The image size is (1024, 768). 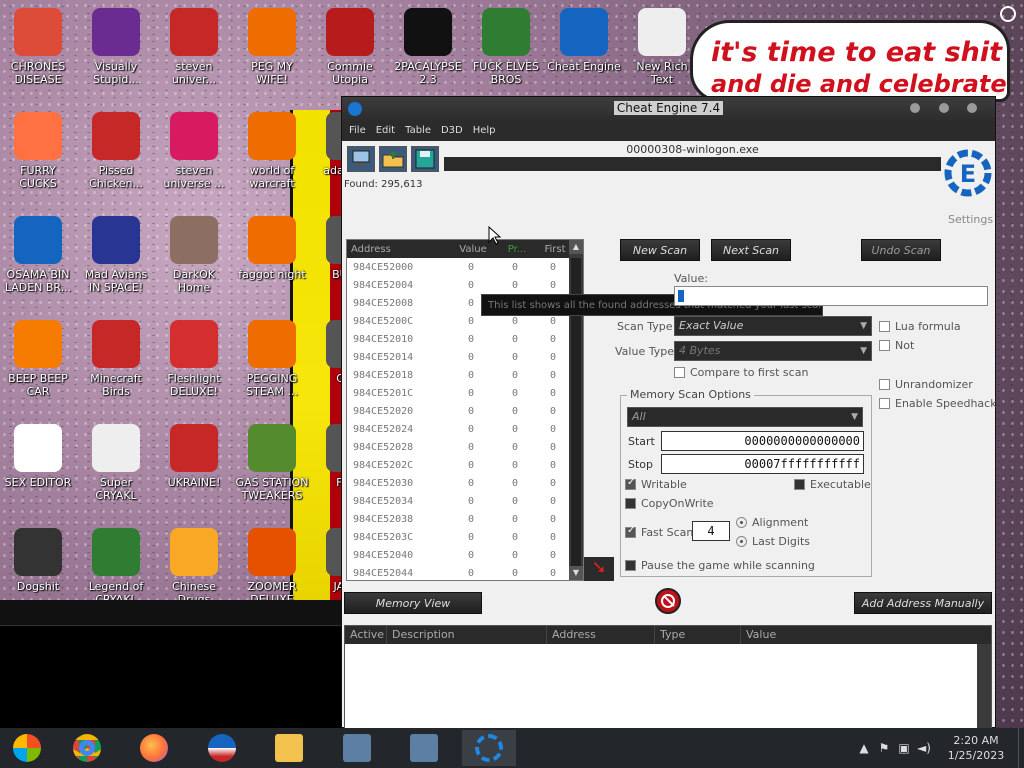 What do you see at coordinates (668, 109) in the screenshot?
I see `title-bar: Cheat Engine 7.4` at bounding box center [668, 109].